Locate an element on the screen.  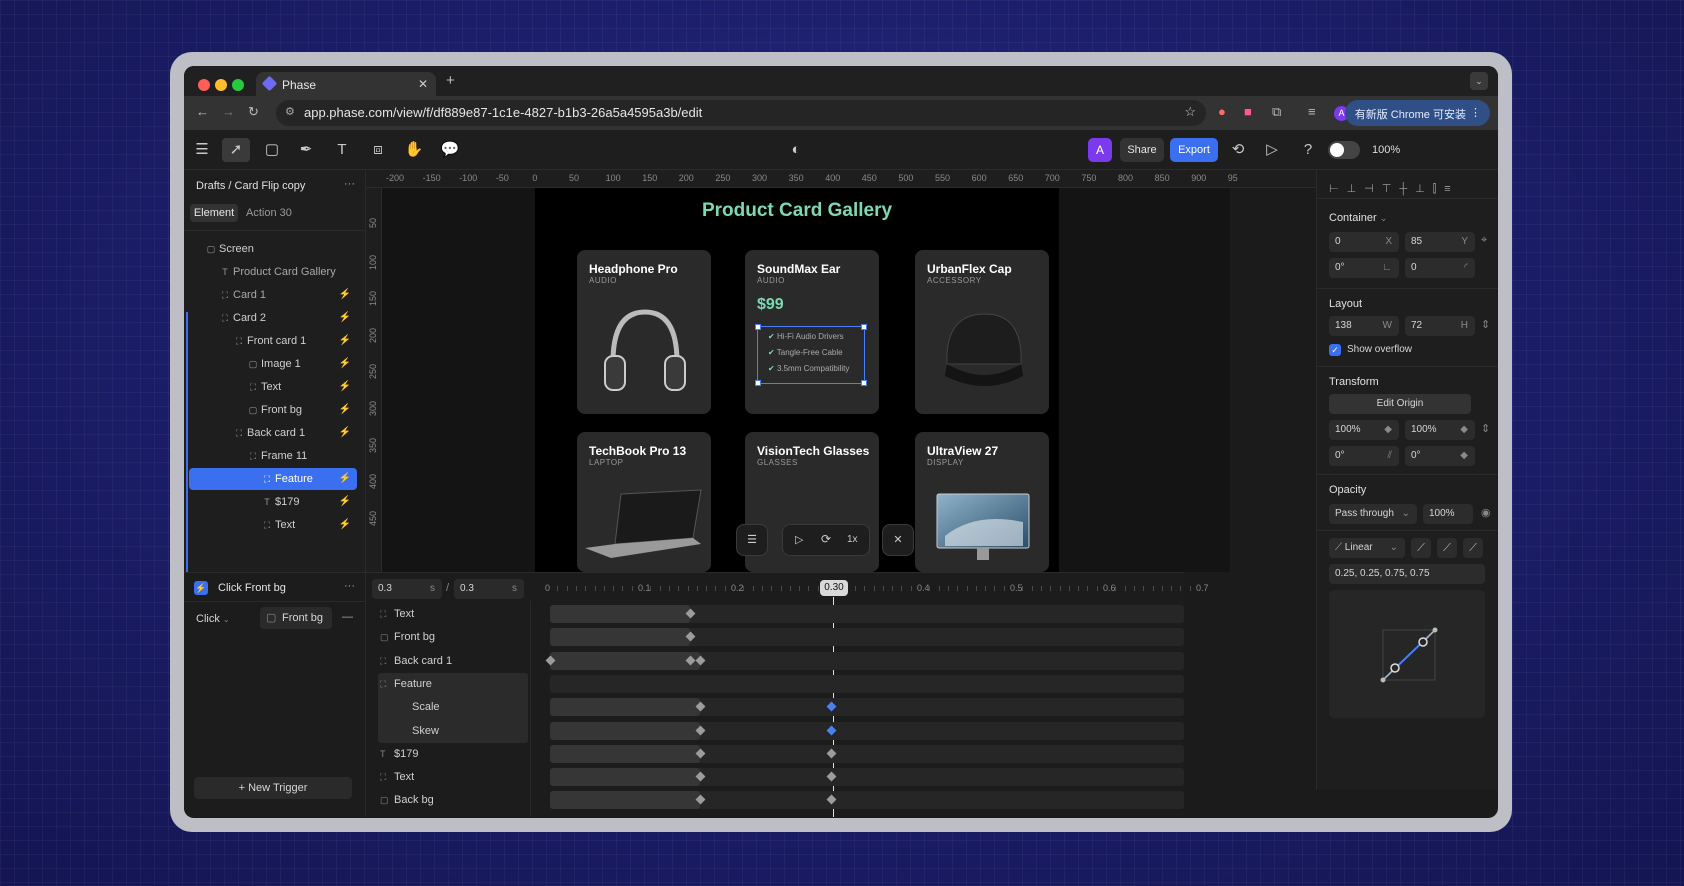
container-section-label: Container ⌄ is located at coordinates (1358, 218).